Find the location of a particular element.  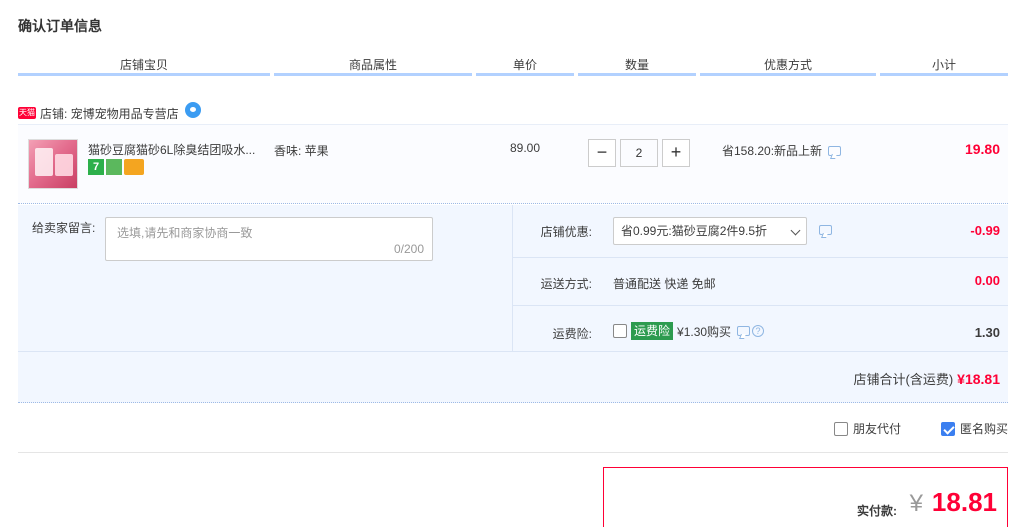

payment-label: 实付款: is located at coordinates (877, 511).